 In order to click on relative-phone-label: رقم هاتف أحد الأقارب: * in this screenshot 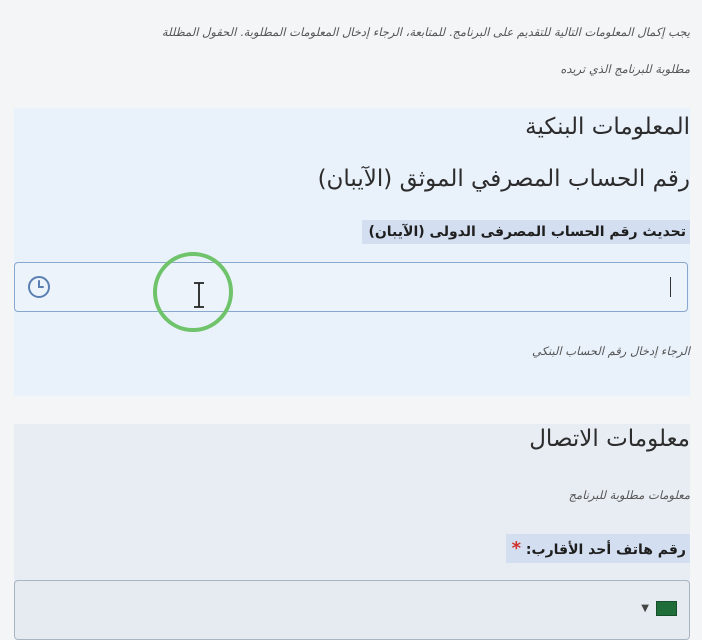, I will do `click(597, 548)`.